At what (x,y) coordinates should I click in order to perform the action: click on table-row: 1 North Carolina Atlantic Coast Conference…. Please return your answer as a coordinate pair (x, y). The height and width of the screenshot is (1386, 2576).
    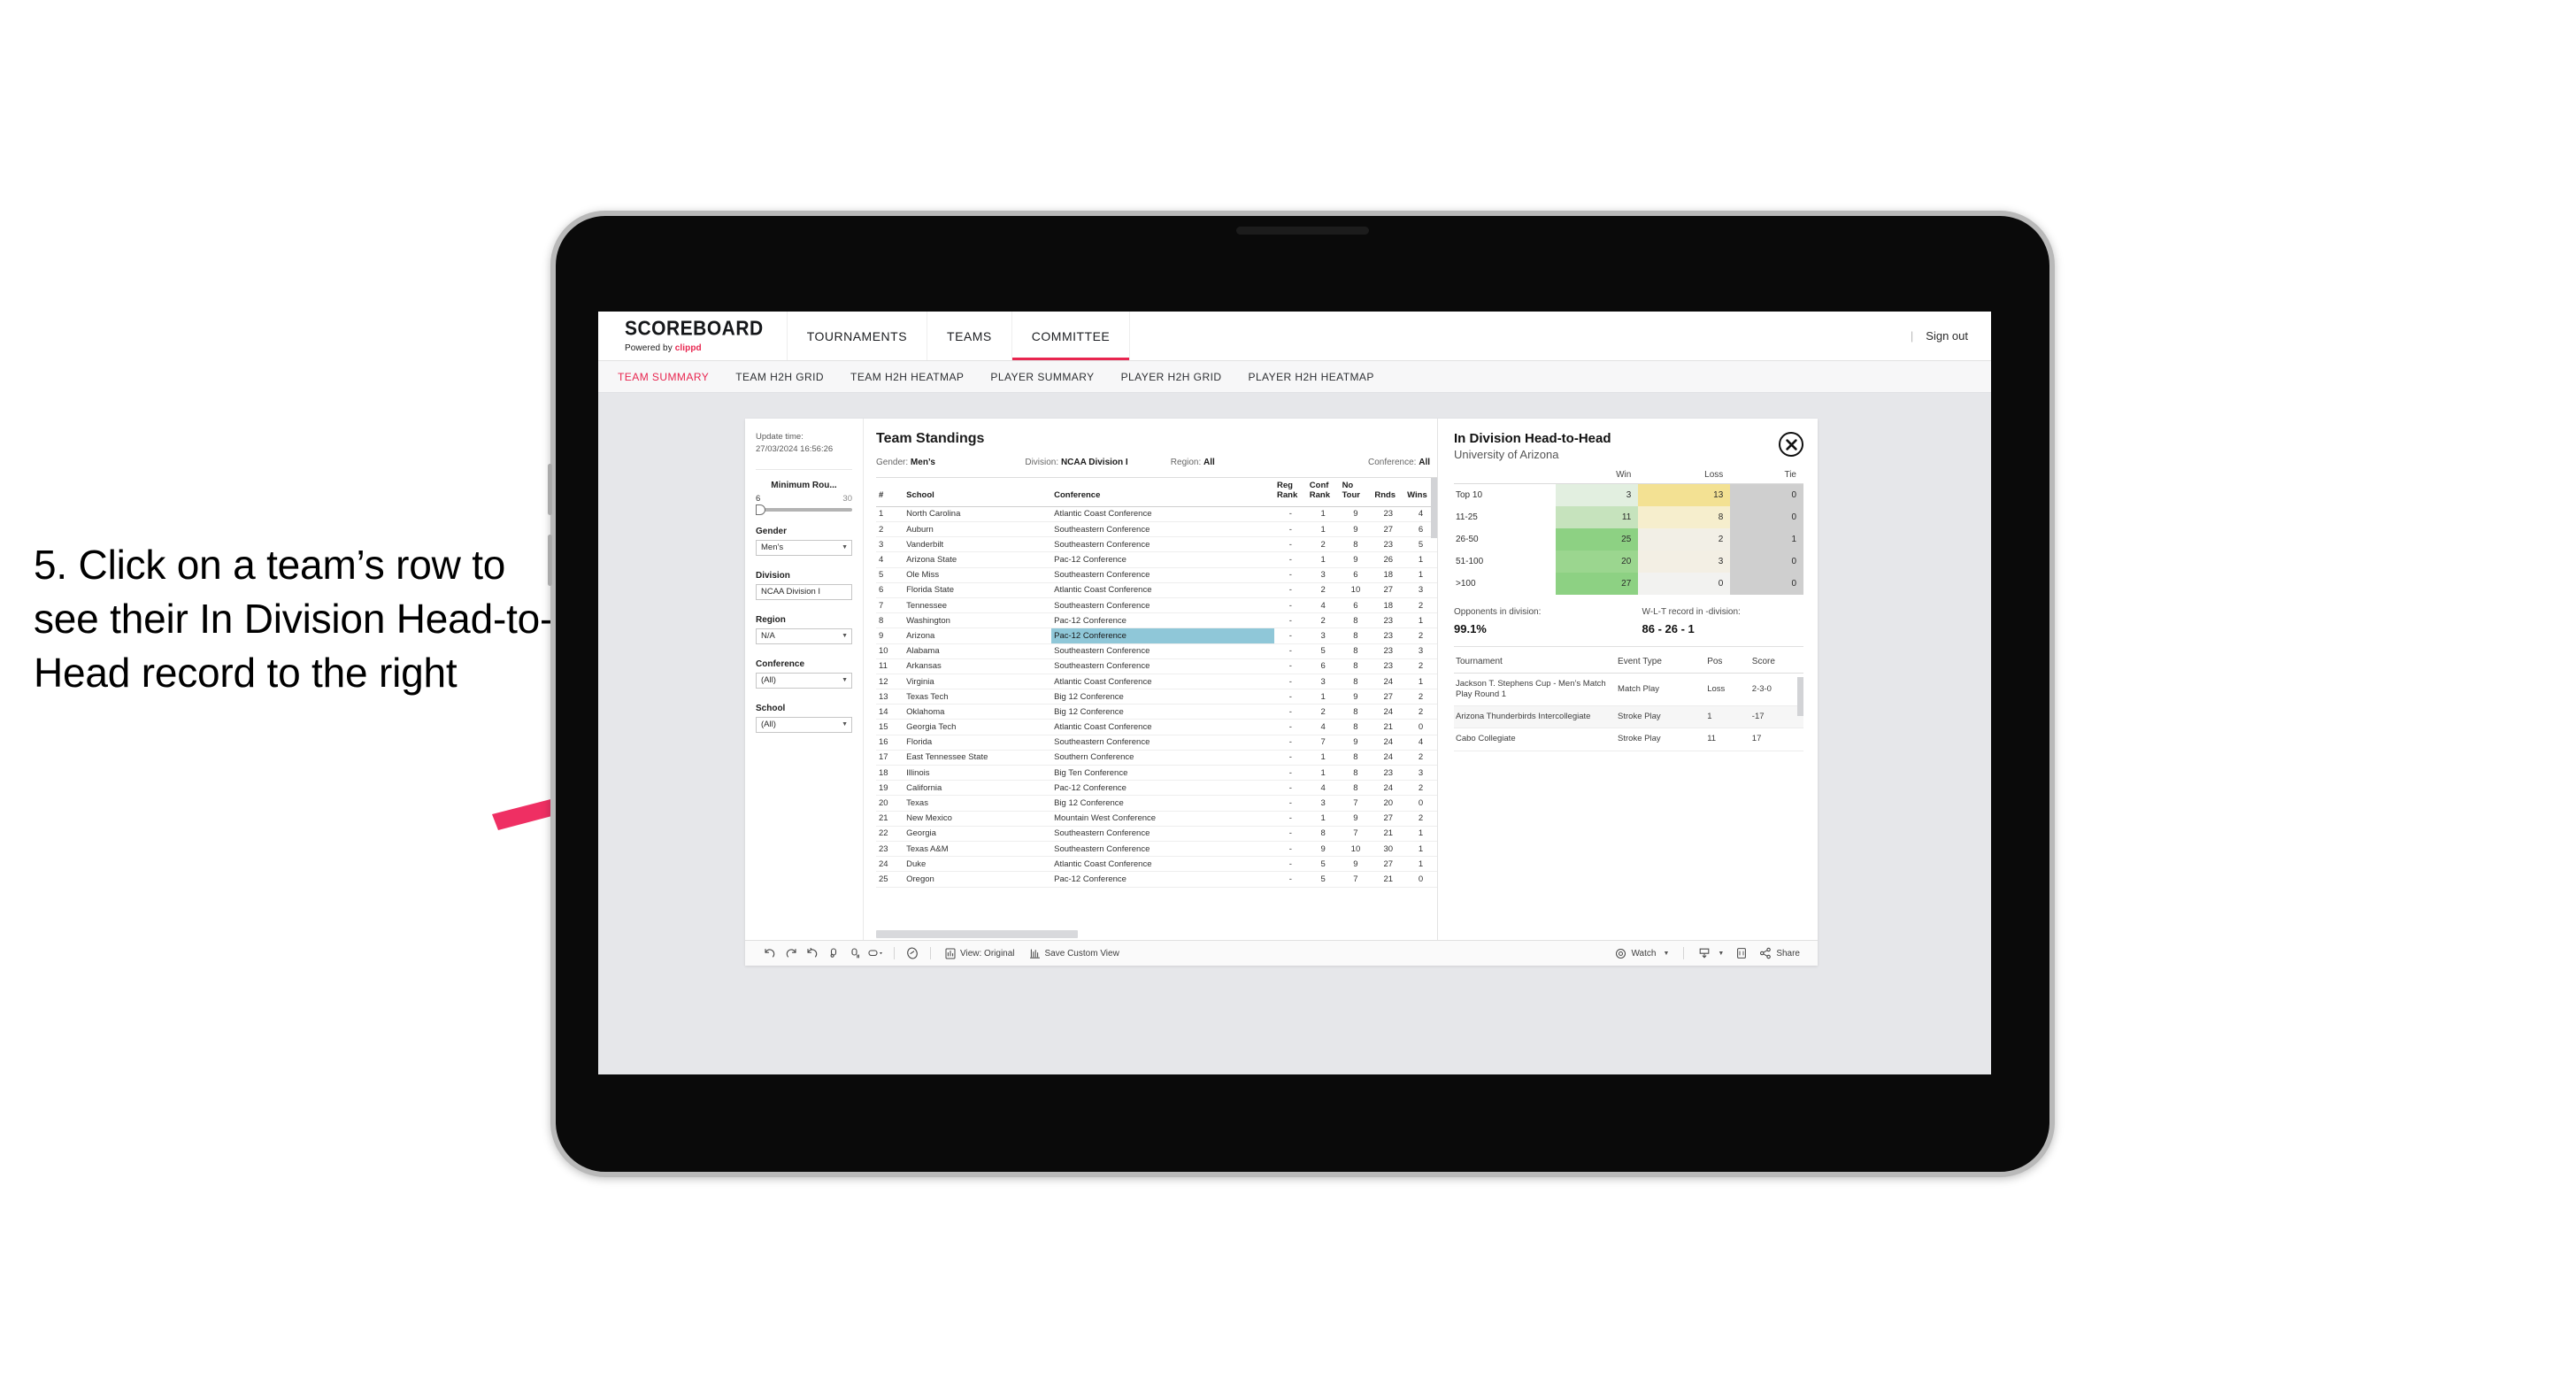
    Looking at the image, I should click on (1156, 515).